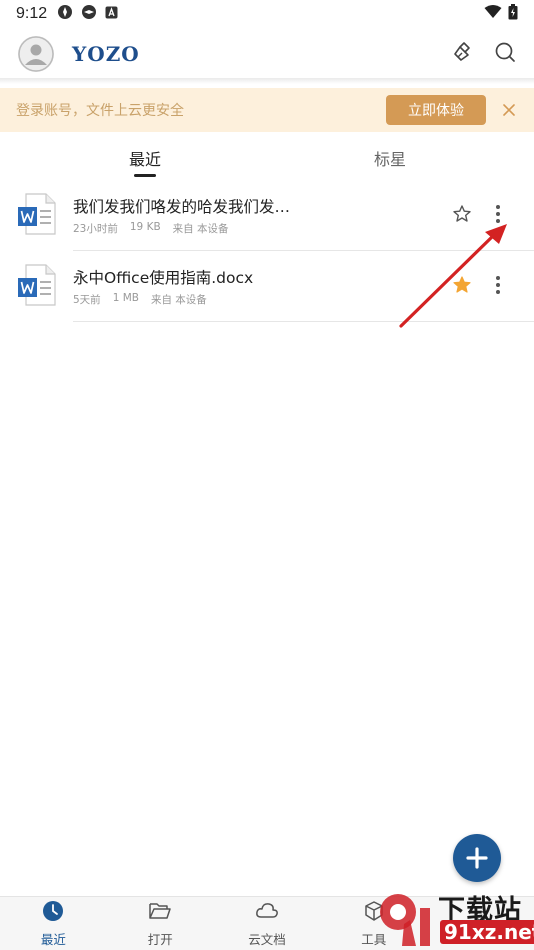 The image size is (534, 950). Describe the element at coordinates (111, 14) in the screenshot. I see `app-notification-icon` at that location.